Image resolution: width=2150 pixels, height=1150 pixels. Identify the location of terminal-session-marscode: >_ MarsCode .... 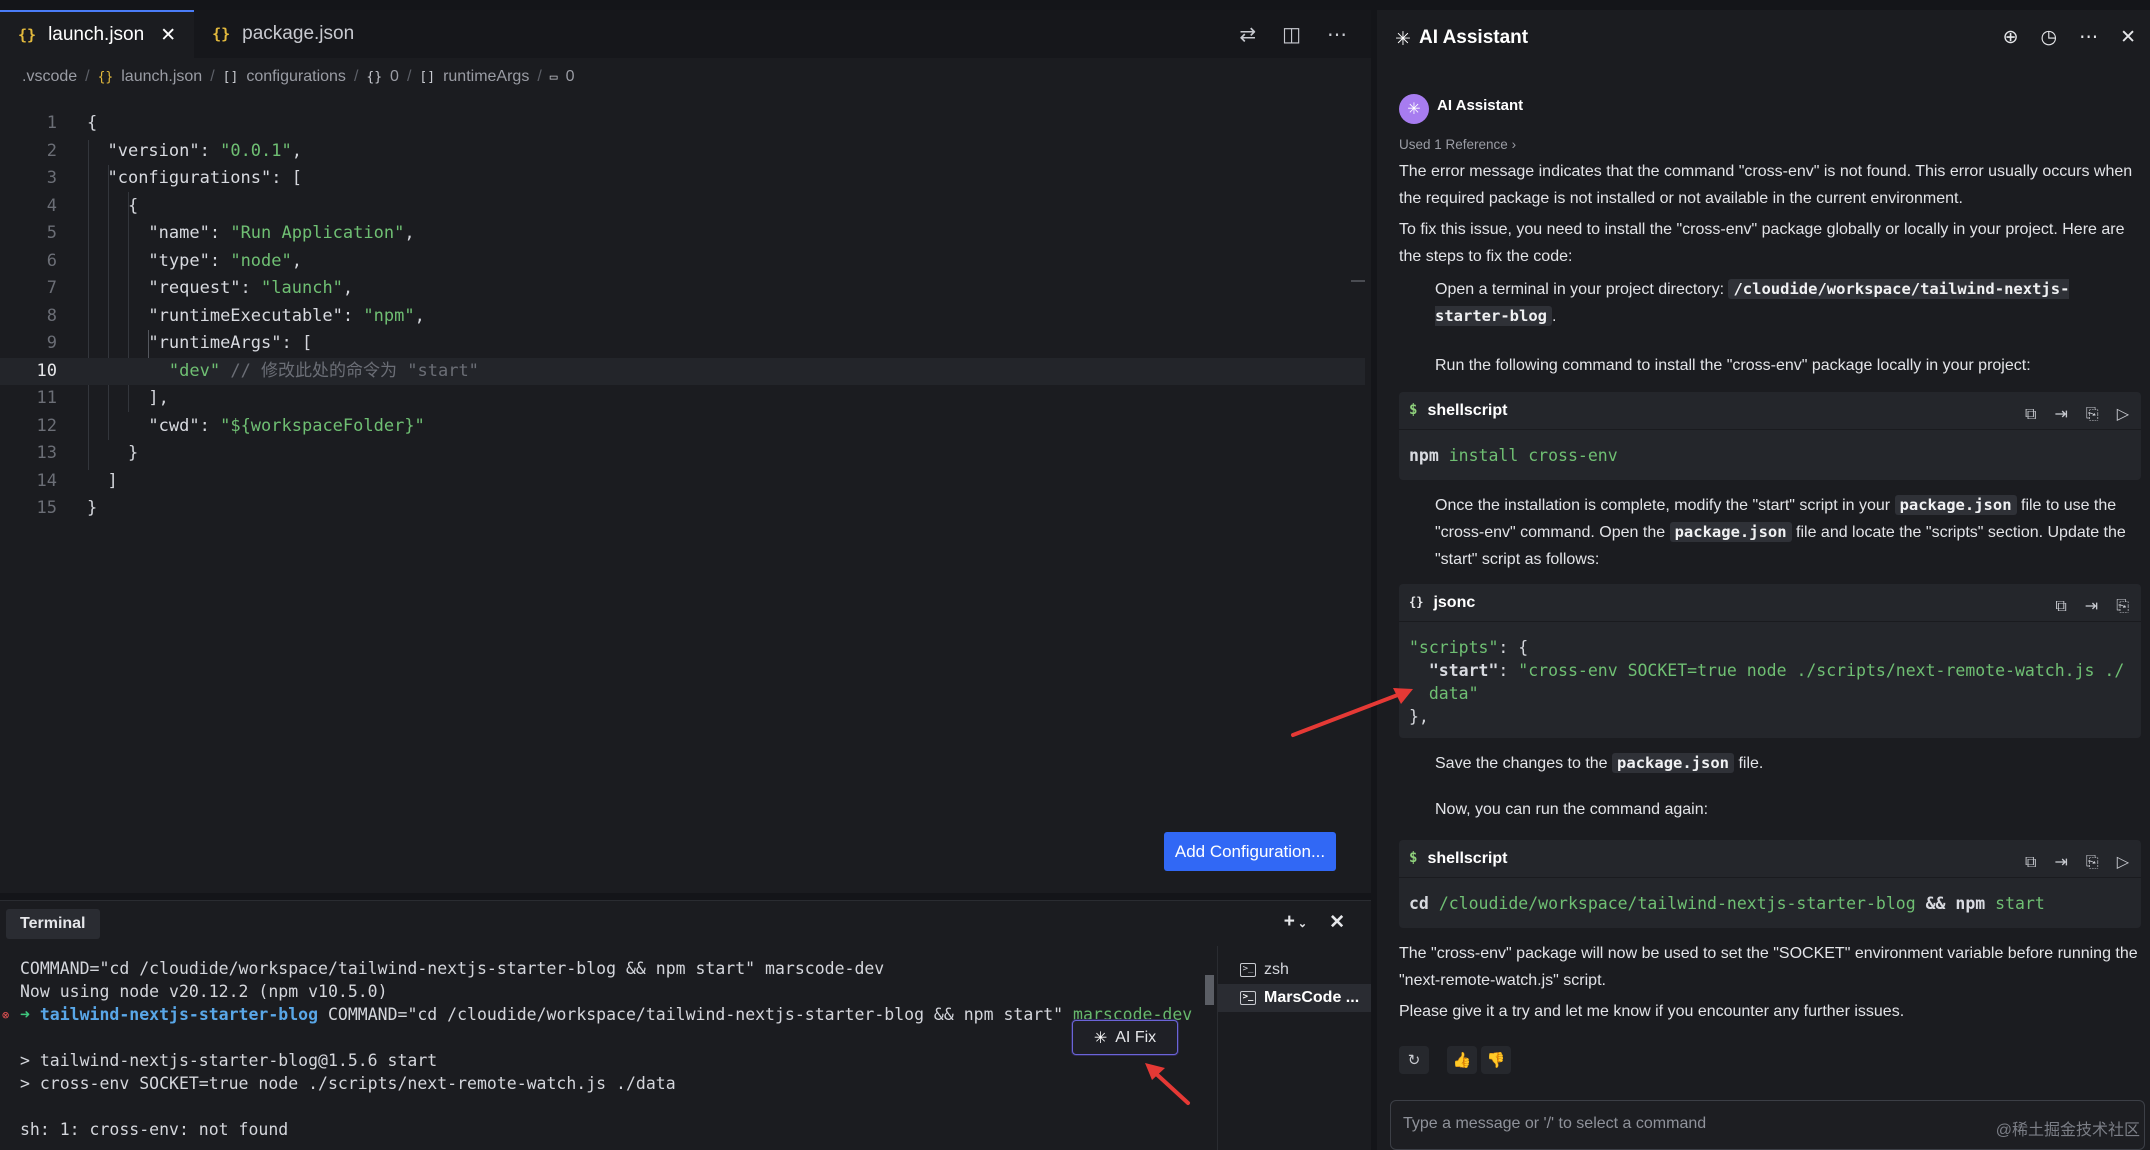
(1294, 998).